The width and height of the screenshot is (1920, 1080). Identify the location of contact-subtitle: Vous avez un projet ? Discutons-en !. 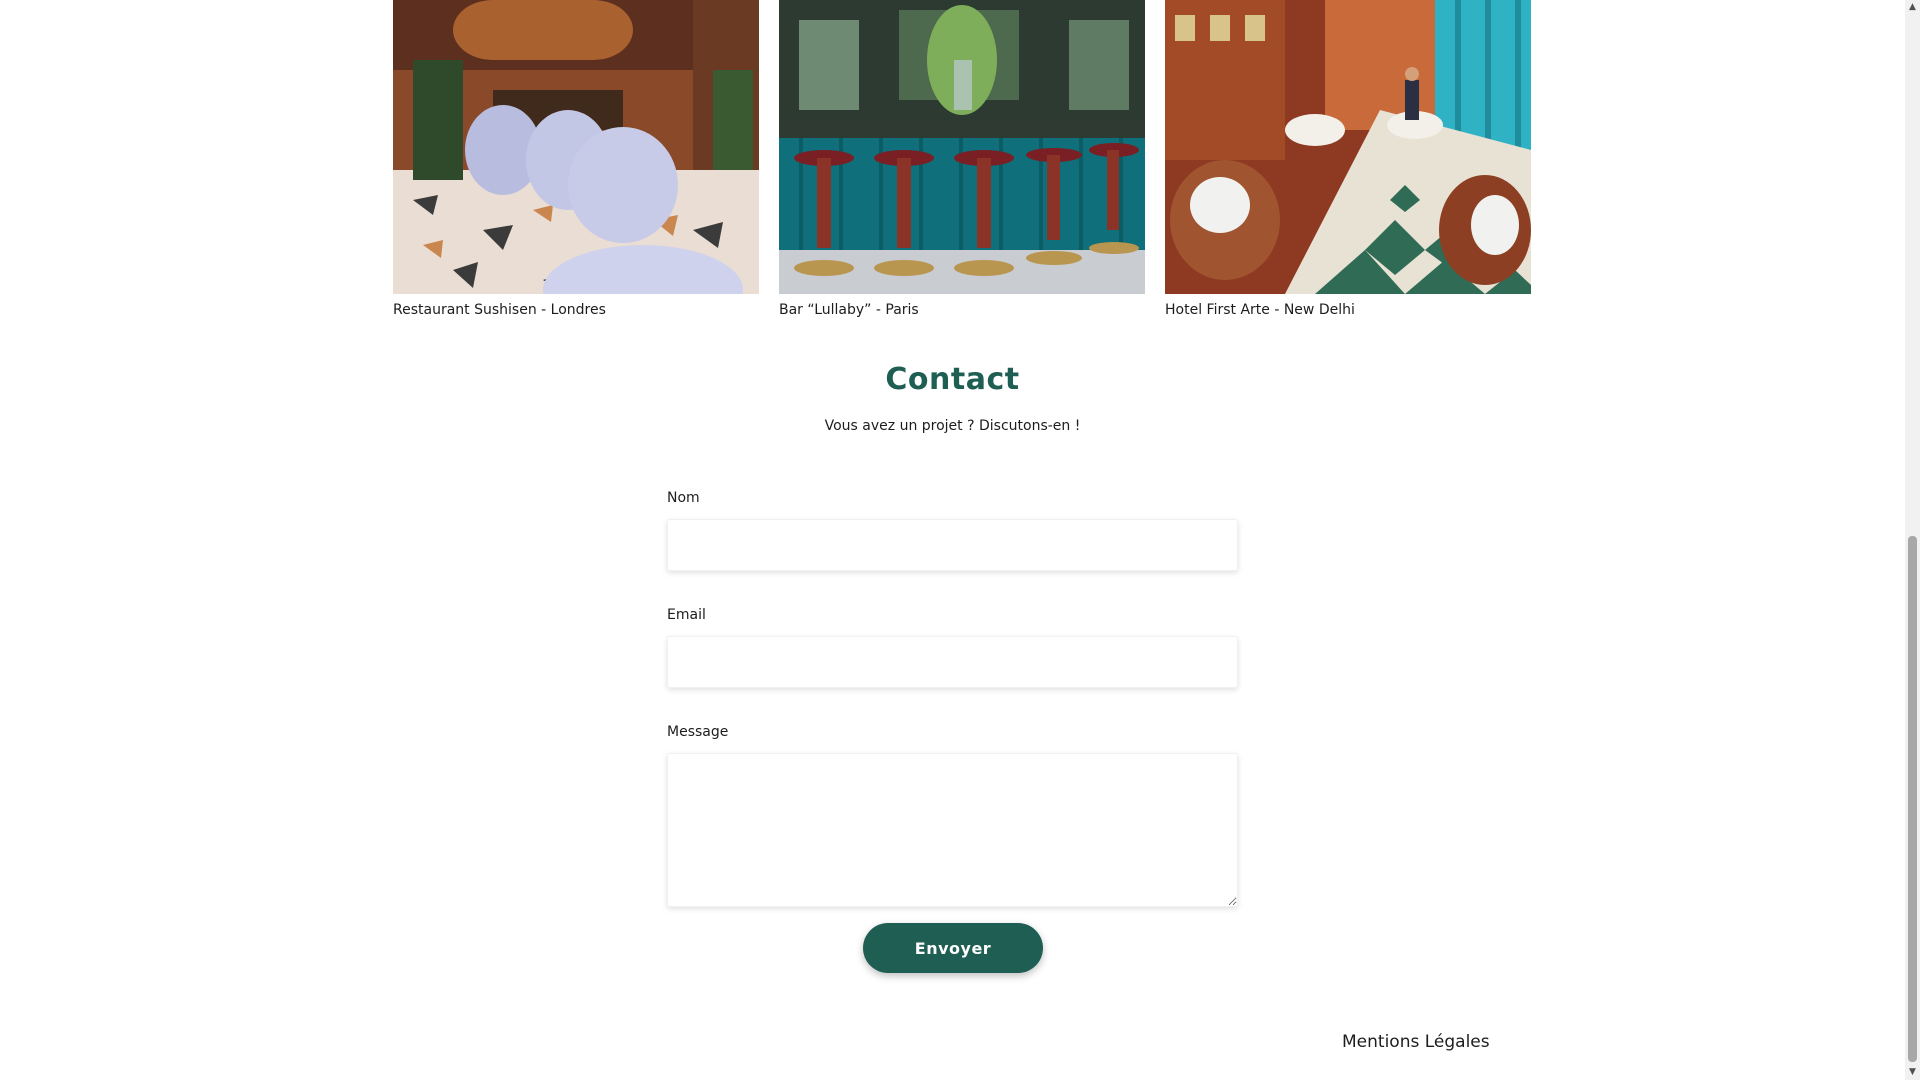
(952, 426).